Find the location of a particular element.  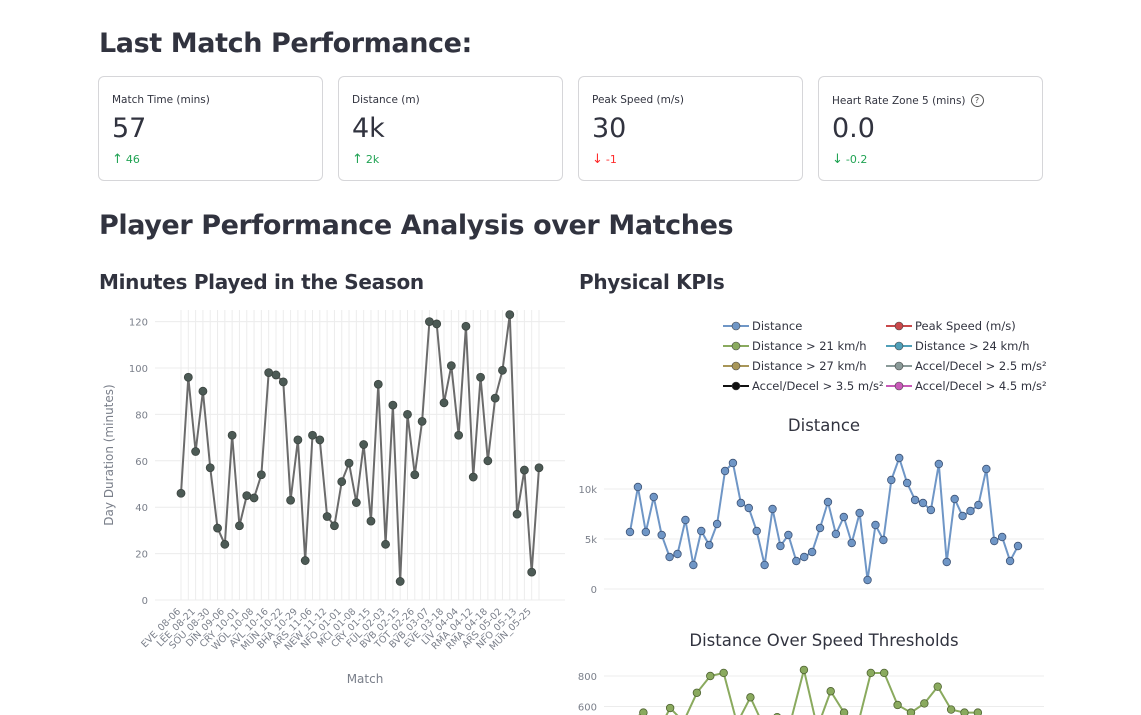

minutes-chart-title: Minutes Played in the Season is located at coordinates (261, 282).